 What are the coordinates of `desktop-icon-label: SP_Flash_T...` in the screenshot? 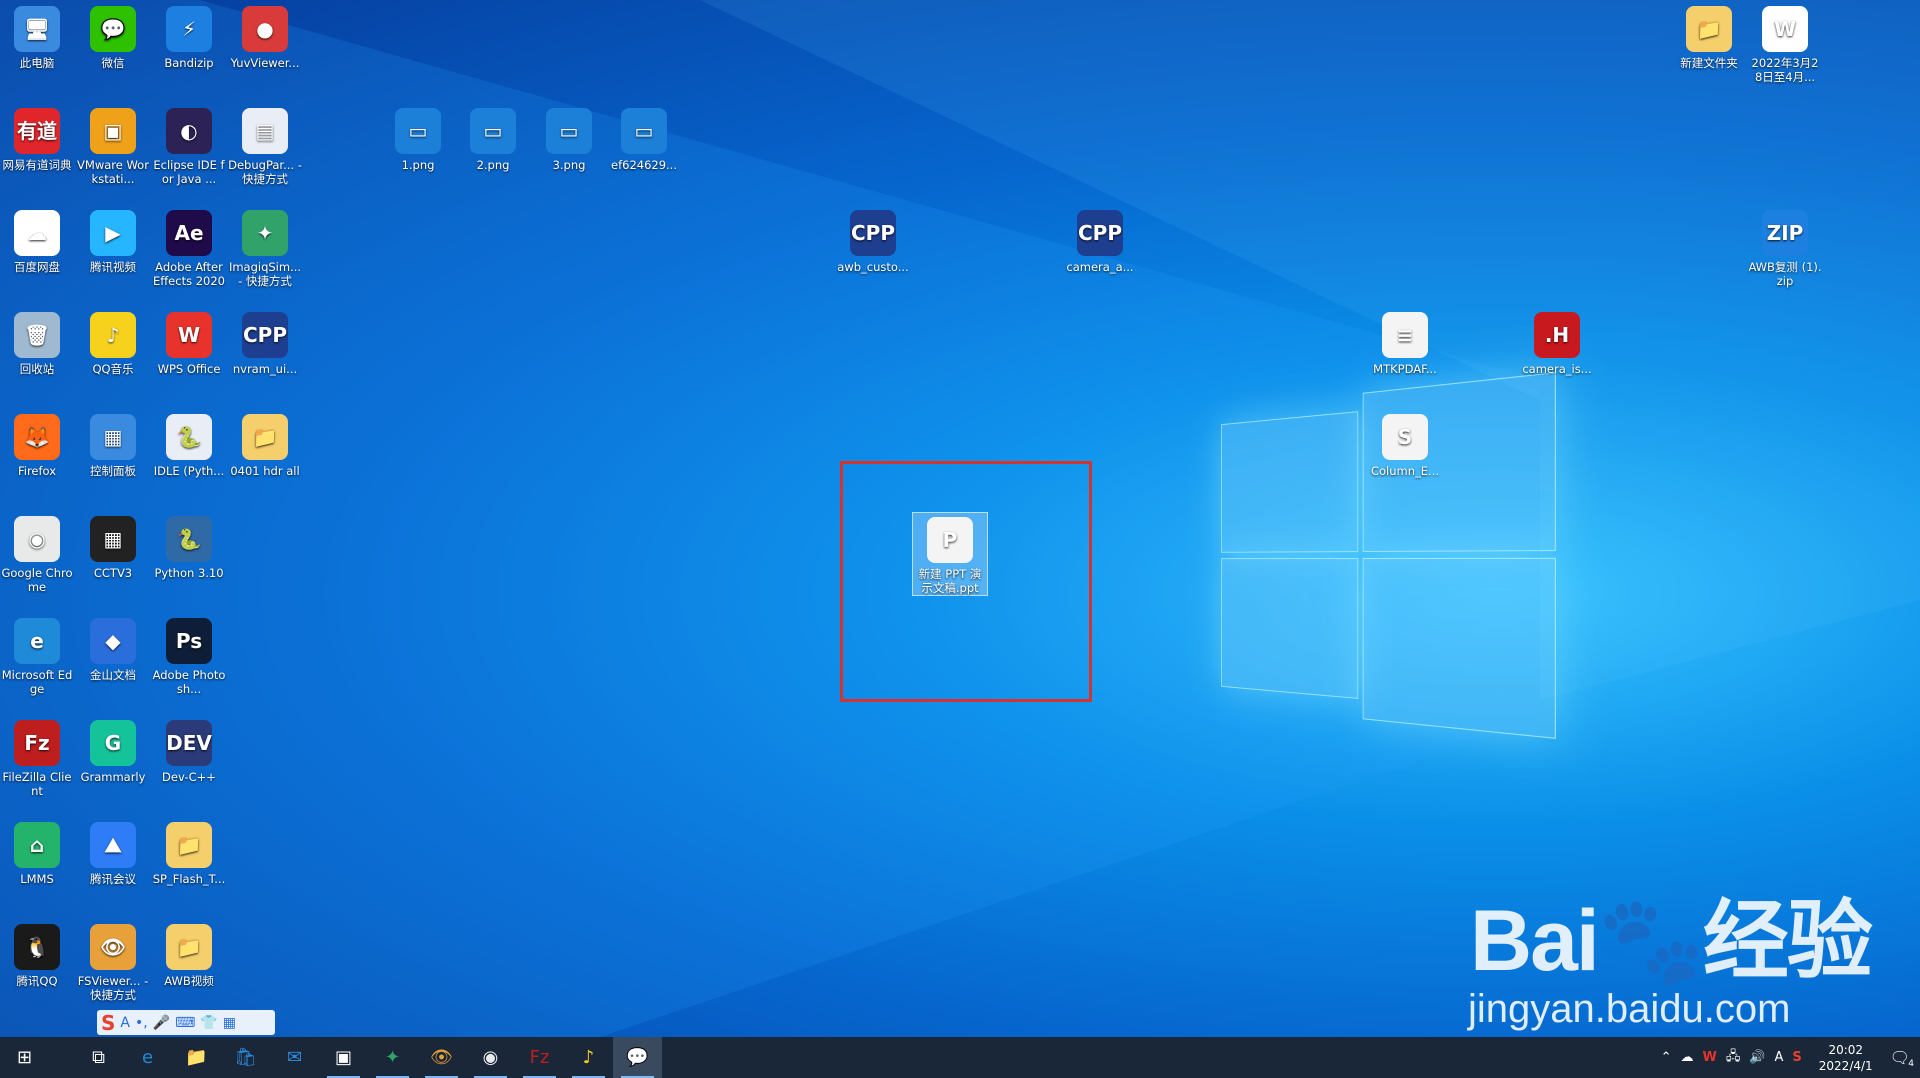 It's located at (189, 879).